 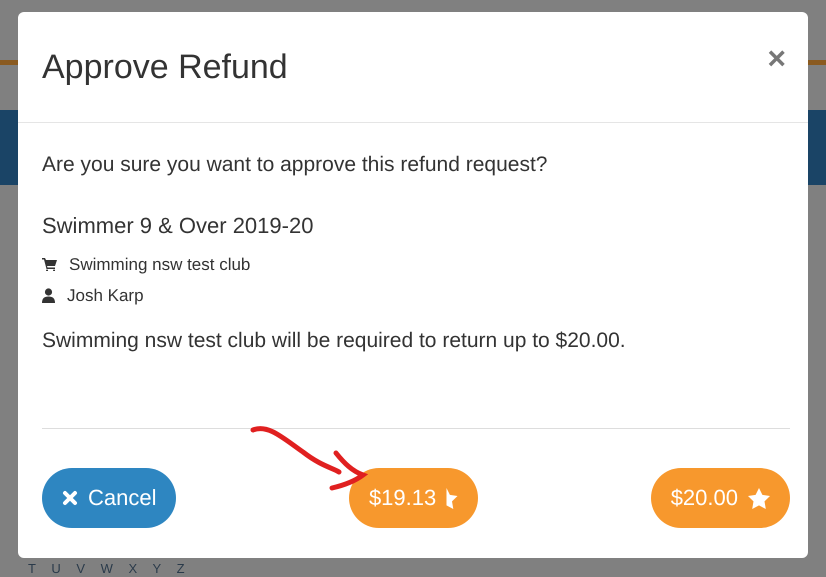 I want to click on dialog-title: Approve Refund, so click(x=165, y=67).